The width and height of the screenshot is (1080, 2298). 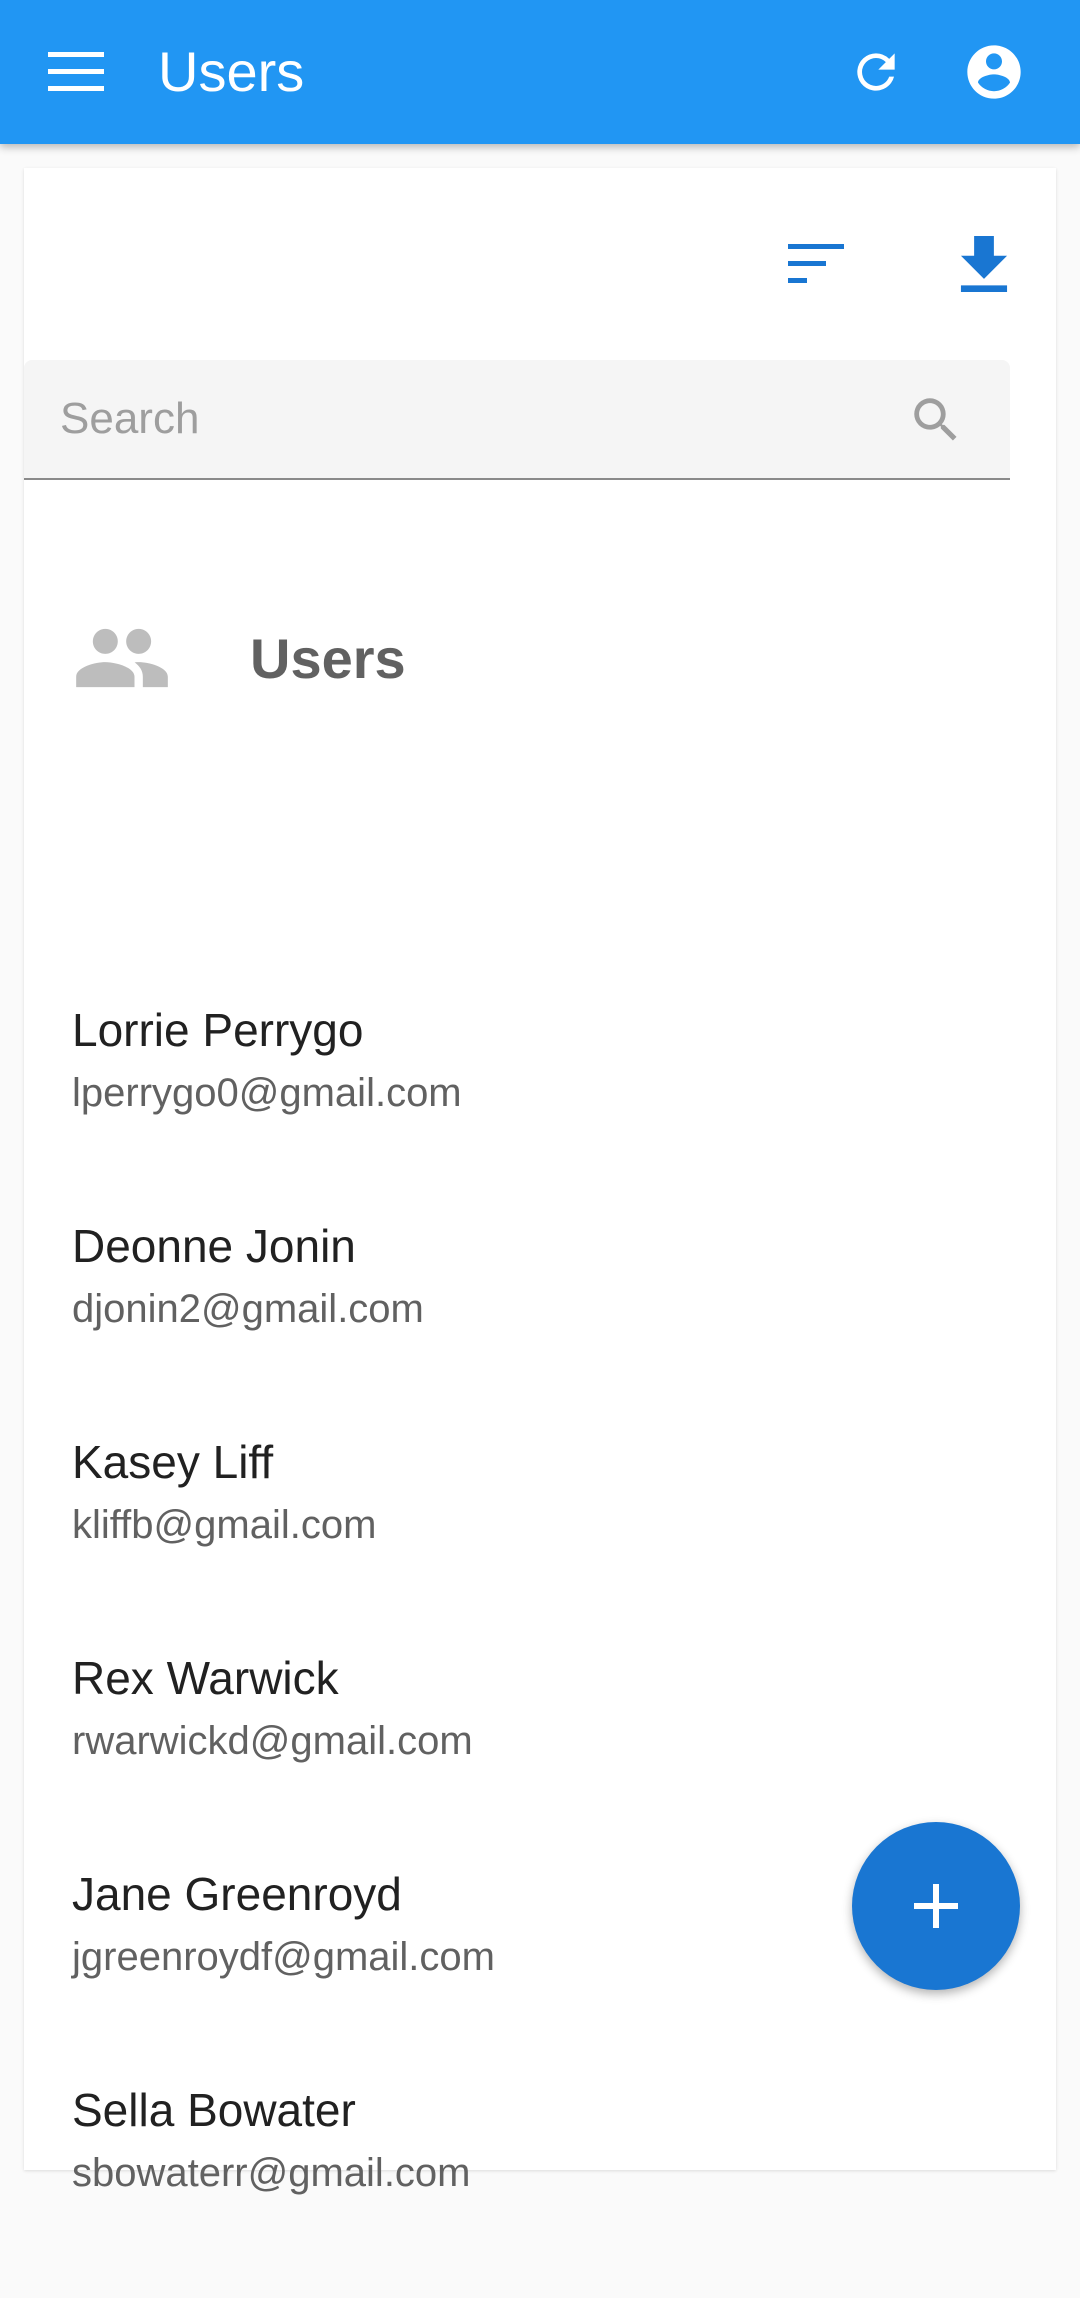 What do you see at coordinates (218, 1030) in the screenshot?
I see `user-name: Lorrie Perrygo` at bounding box center [218, 1030].